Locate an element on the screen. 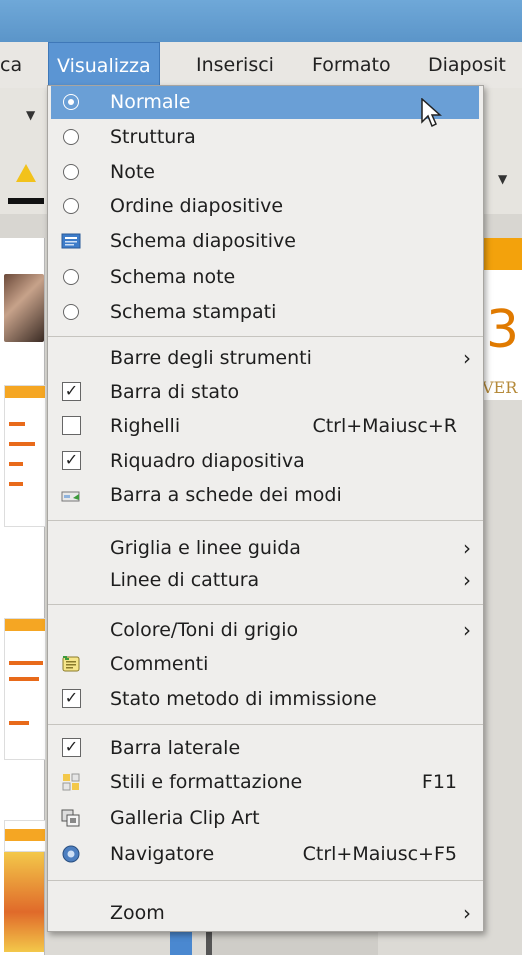 The width and height of the screenshot is (522, 955). menu-item-label: Barra di stato is located at coordinates (175, 392).